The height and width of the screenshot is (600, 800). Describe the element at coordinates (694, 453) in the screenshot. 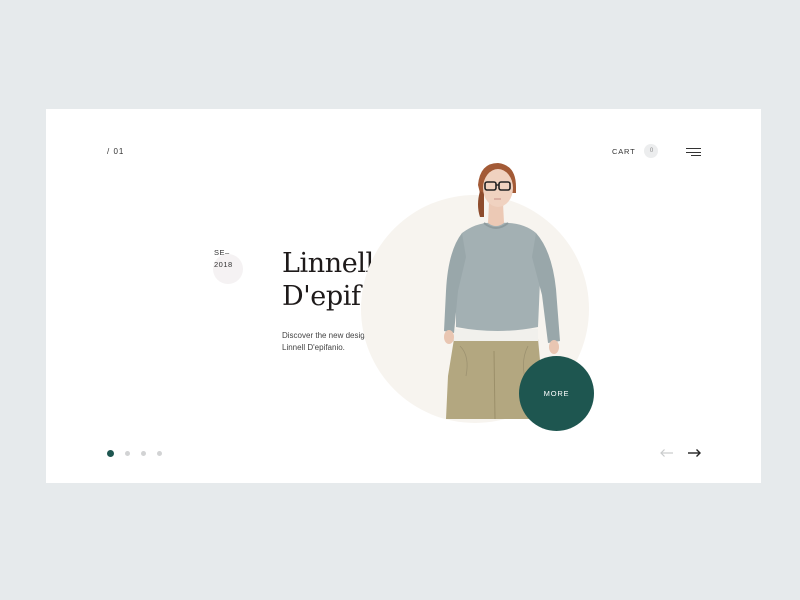

I see `arrow-right-icon` at that location.